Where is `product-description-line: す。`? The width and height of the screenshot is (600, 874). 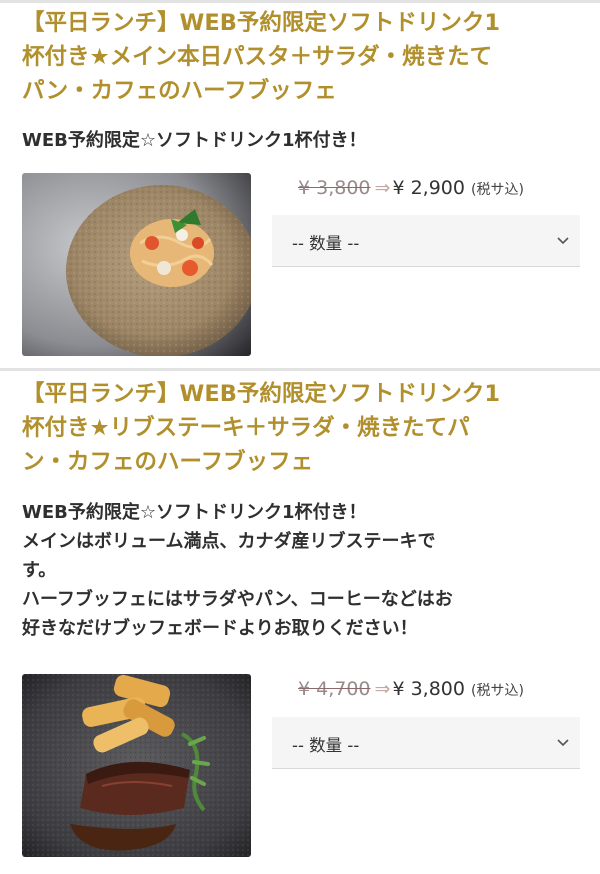
product-description-line: す。 is located at coordinates (39, 570).